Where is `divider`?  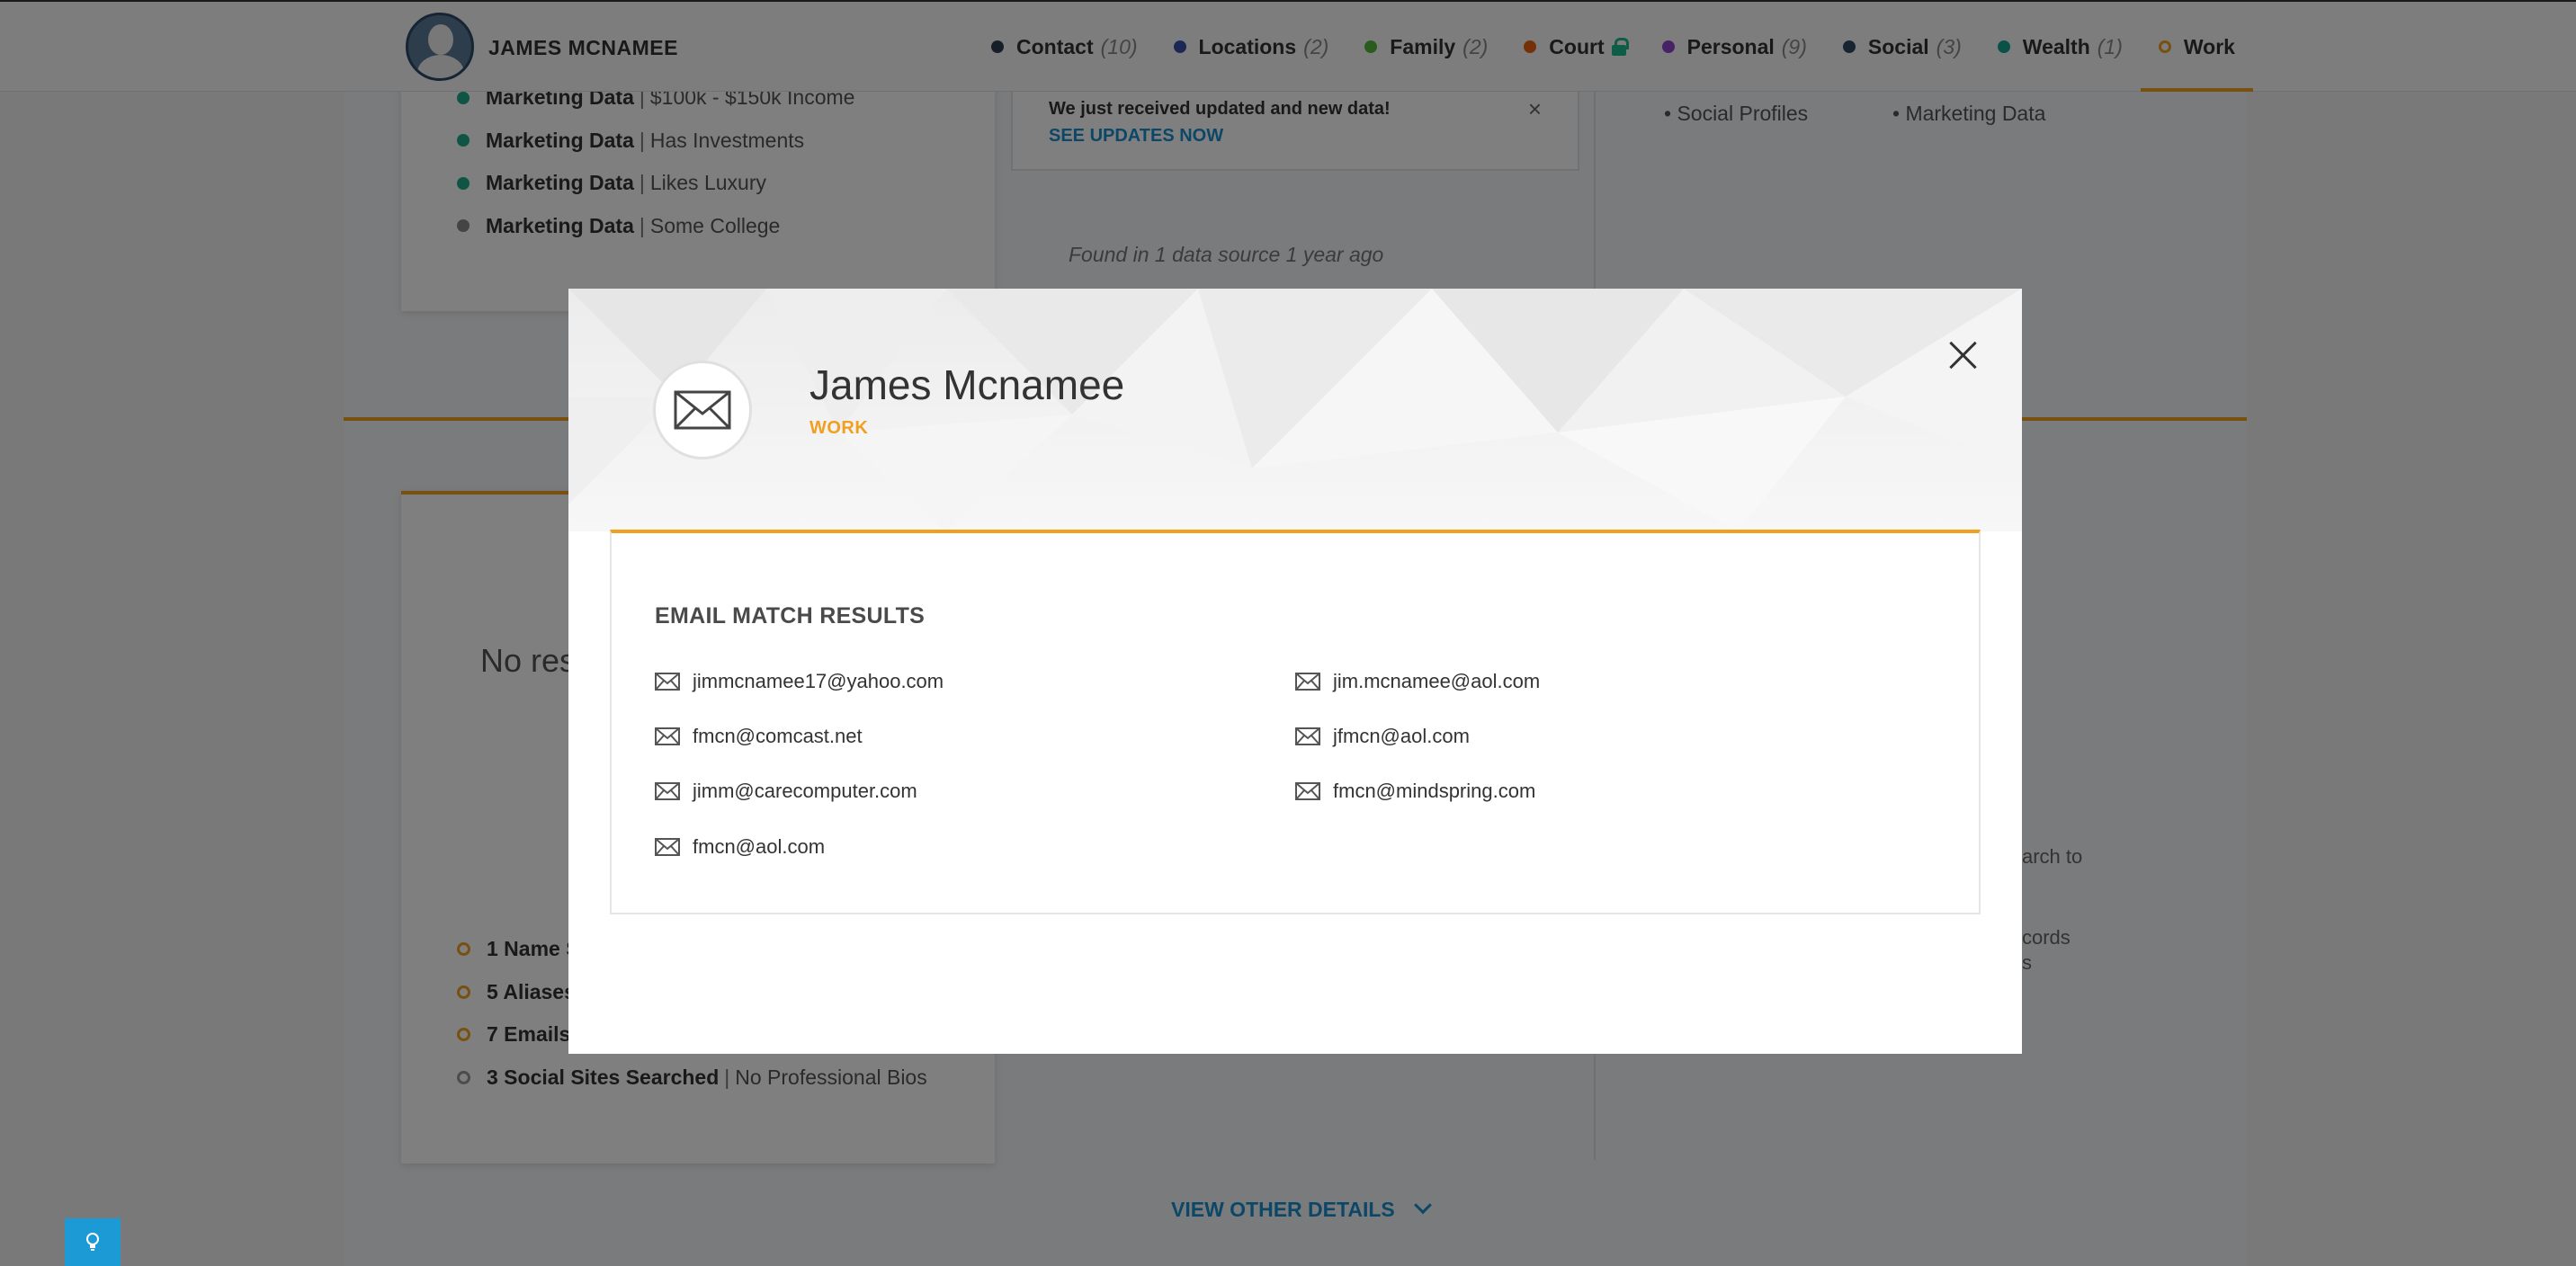
divider is located at coordinates (1295, 913).